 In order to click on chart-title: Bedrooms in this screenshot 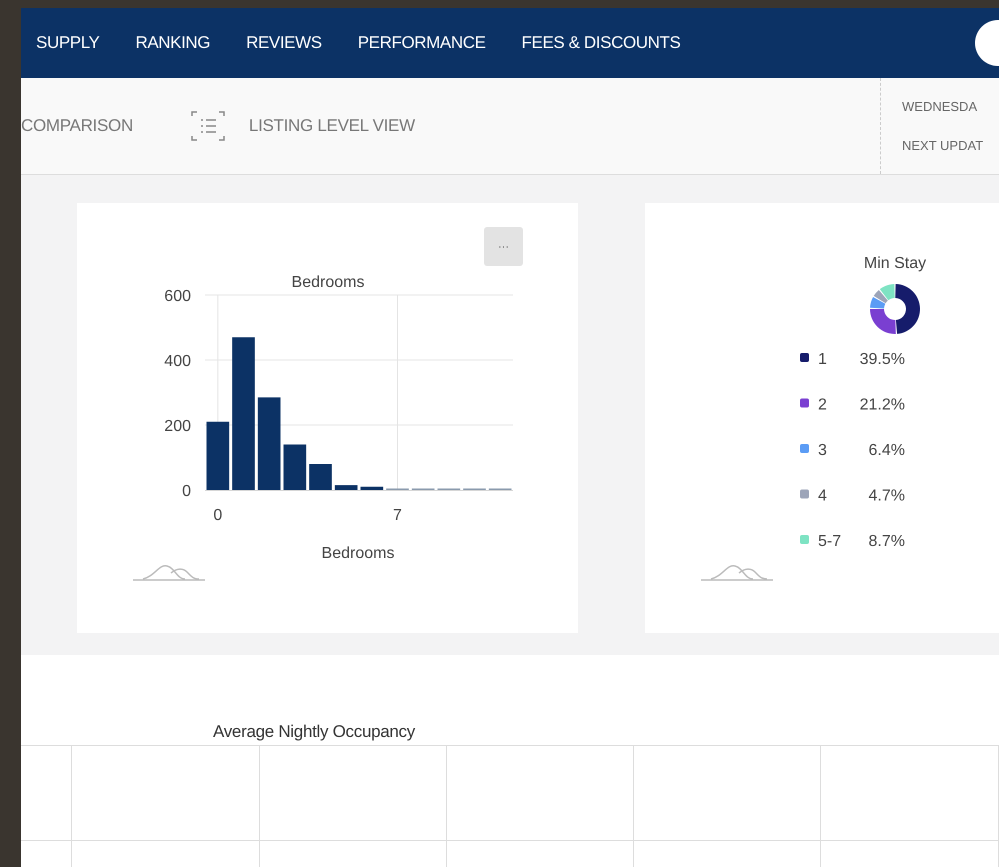, I will do `click(328, 282)`.